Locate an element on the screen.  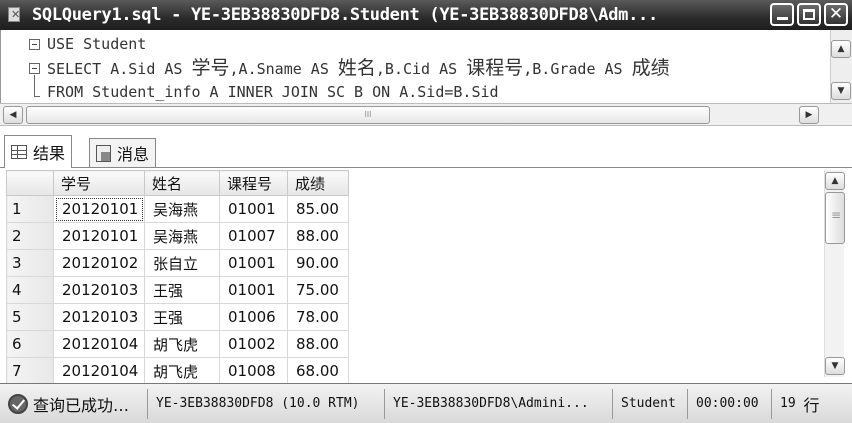
code-token: 姓名 is located at coordinates (356, 68).